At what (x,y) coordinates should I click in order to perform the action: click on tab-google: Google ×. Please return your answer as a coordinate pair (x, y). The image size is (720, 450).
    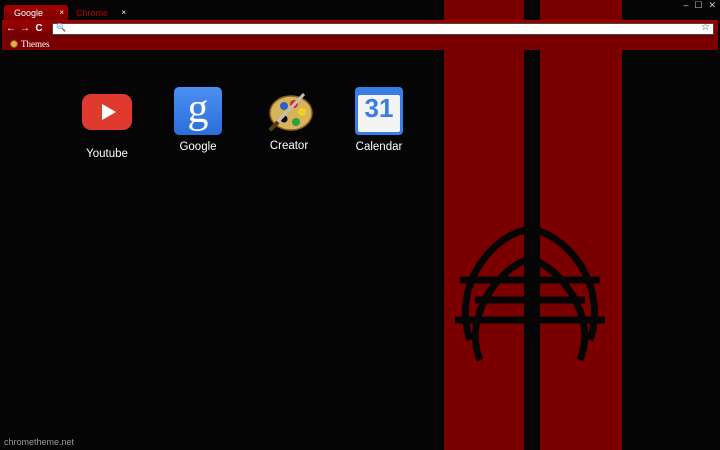
    Looking at the image, I should click on (36, 13).